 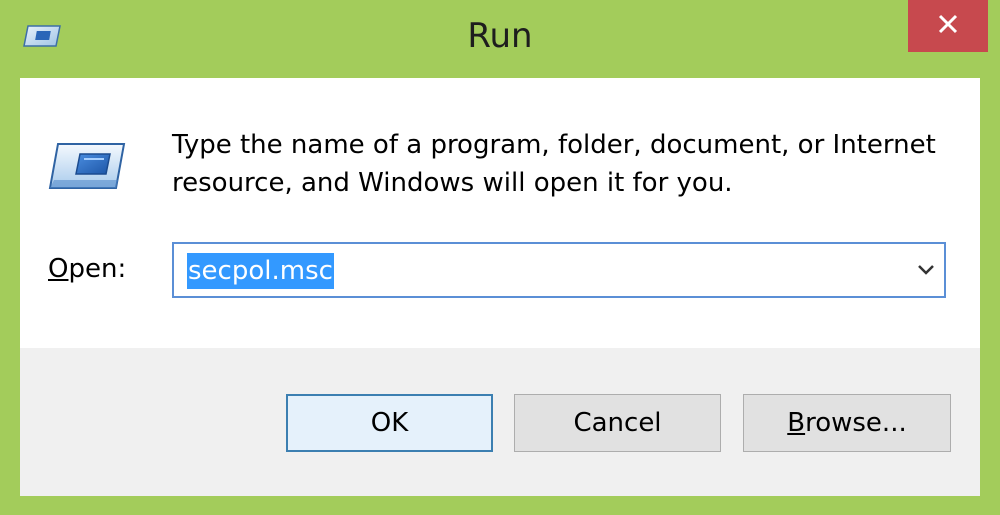 I want to click on ok-button: OK, so click(x=389, y=423).